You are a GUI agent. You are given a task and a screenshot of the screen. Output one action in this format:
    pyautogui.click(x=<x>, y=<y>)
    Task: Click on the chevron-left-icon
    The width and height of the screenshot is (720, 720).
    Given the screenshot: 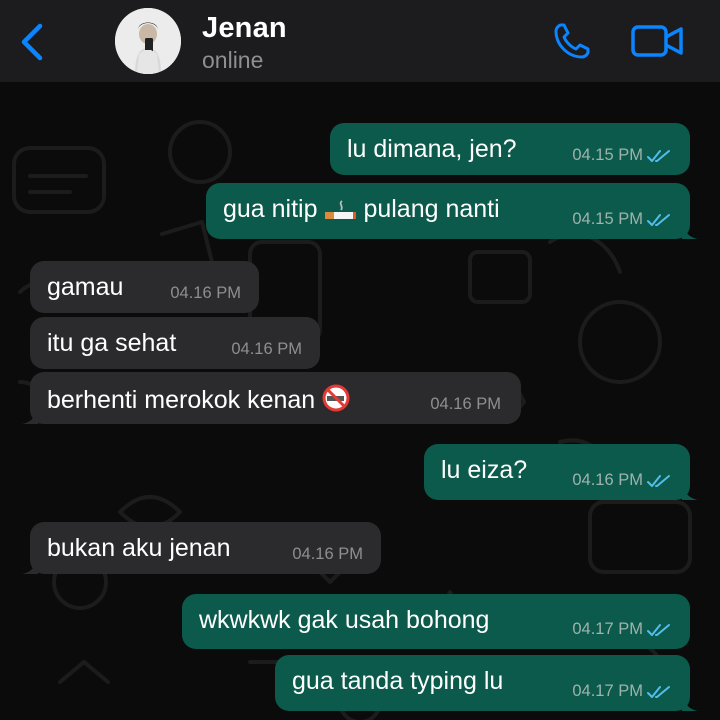 What is the action you would take?
    pyautogui.click(x=33, y=42)
    